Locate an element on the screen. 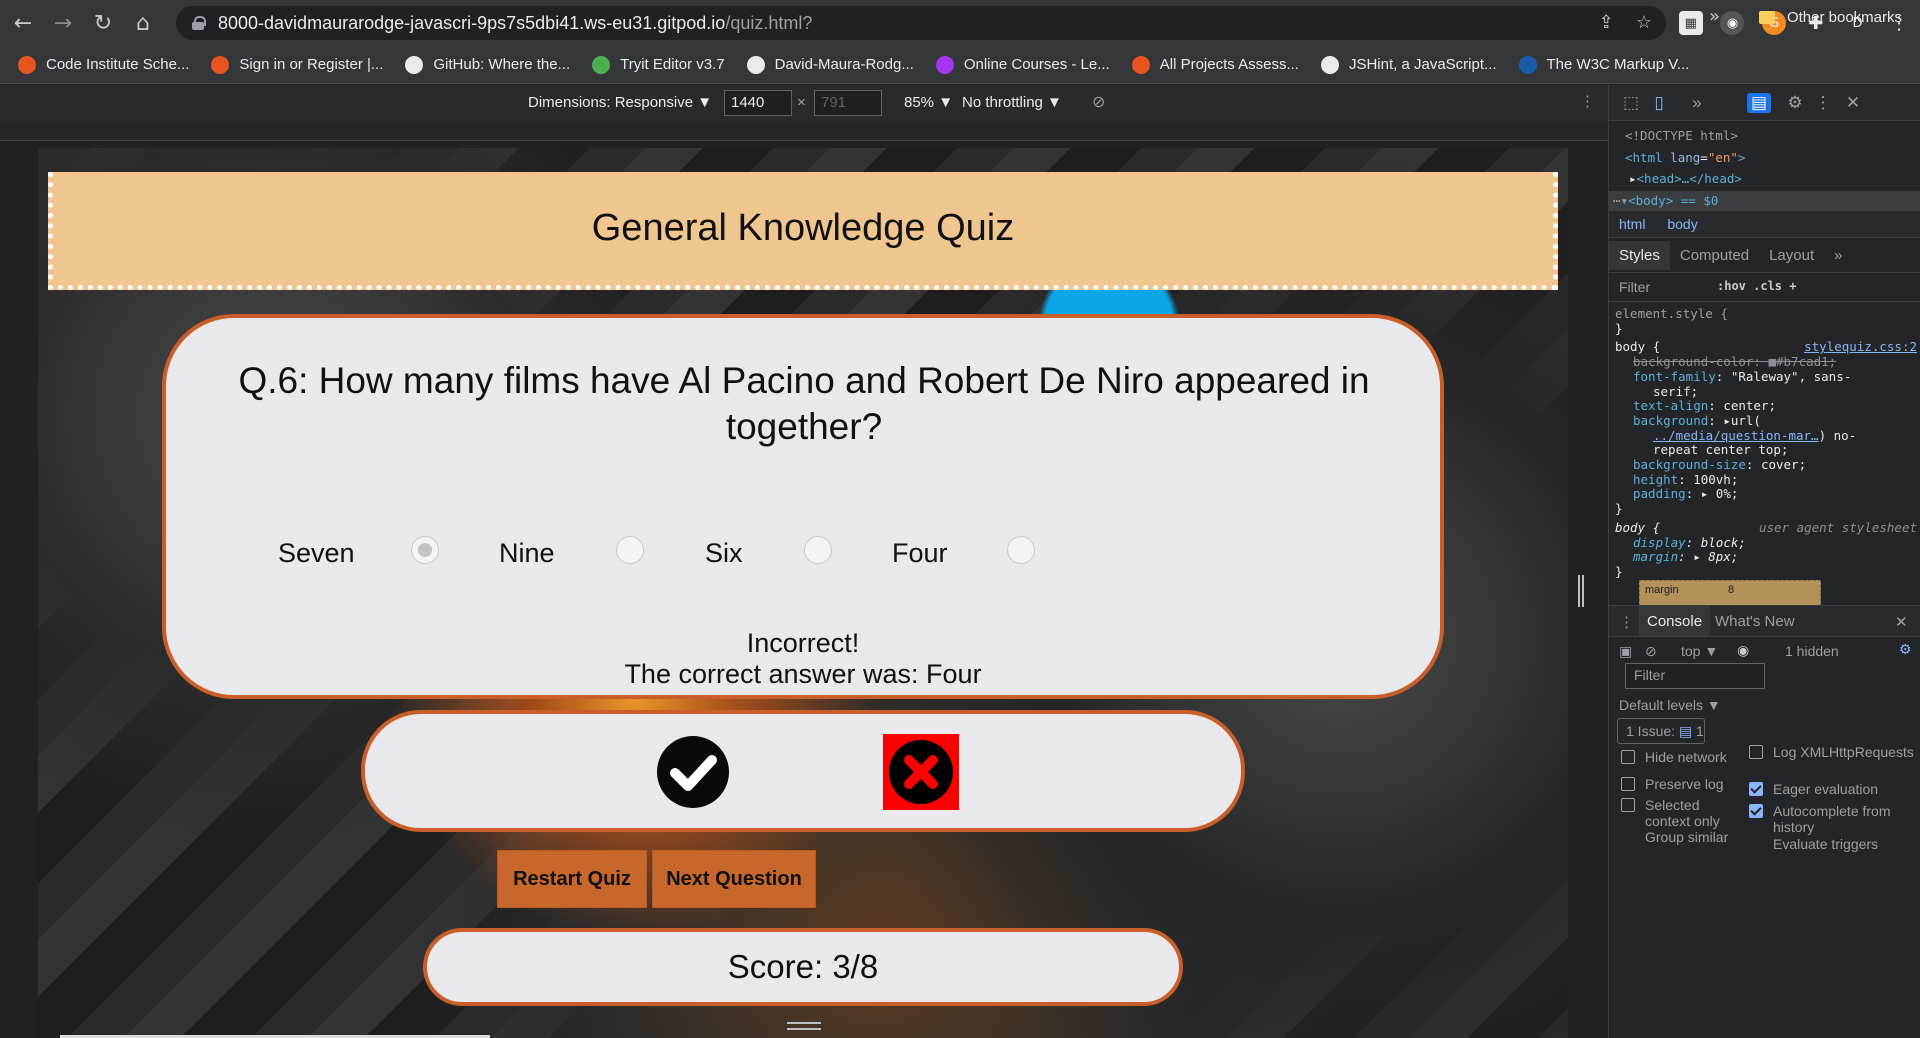  hov-cls-controls: :hov .cls + is located at coordinates (1756, 286).